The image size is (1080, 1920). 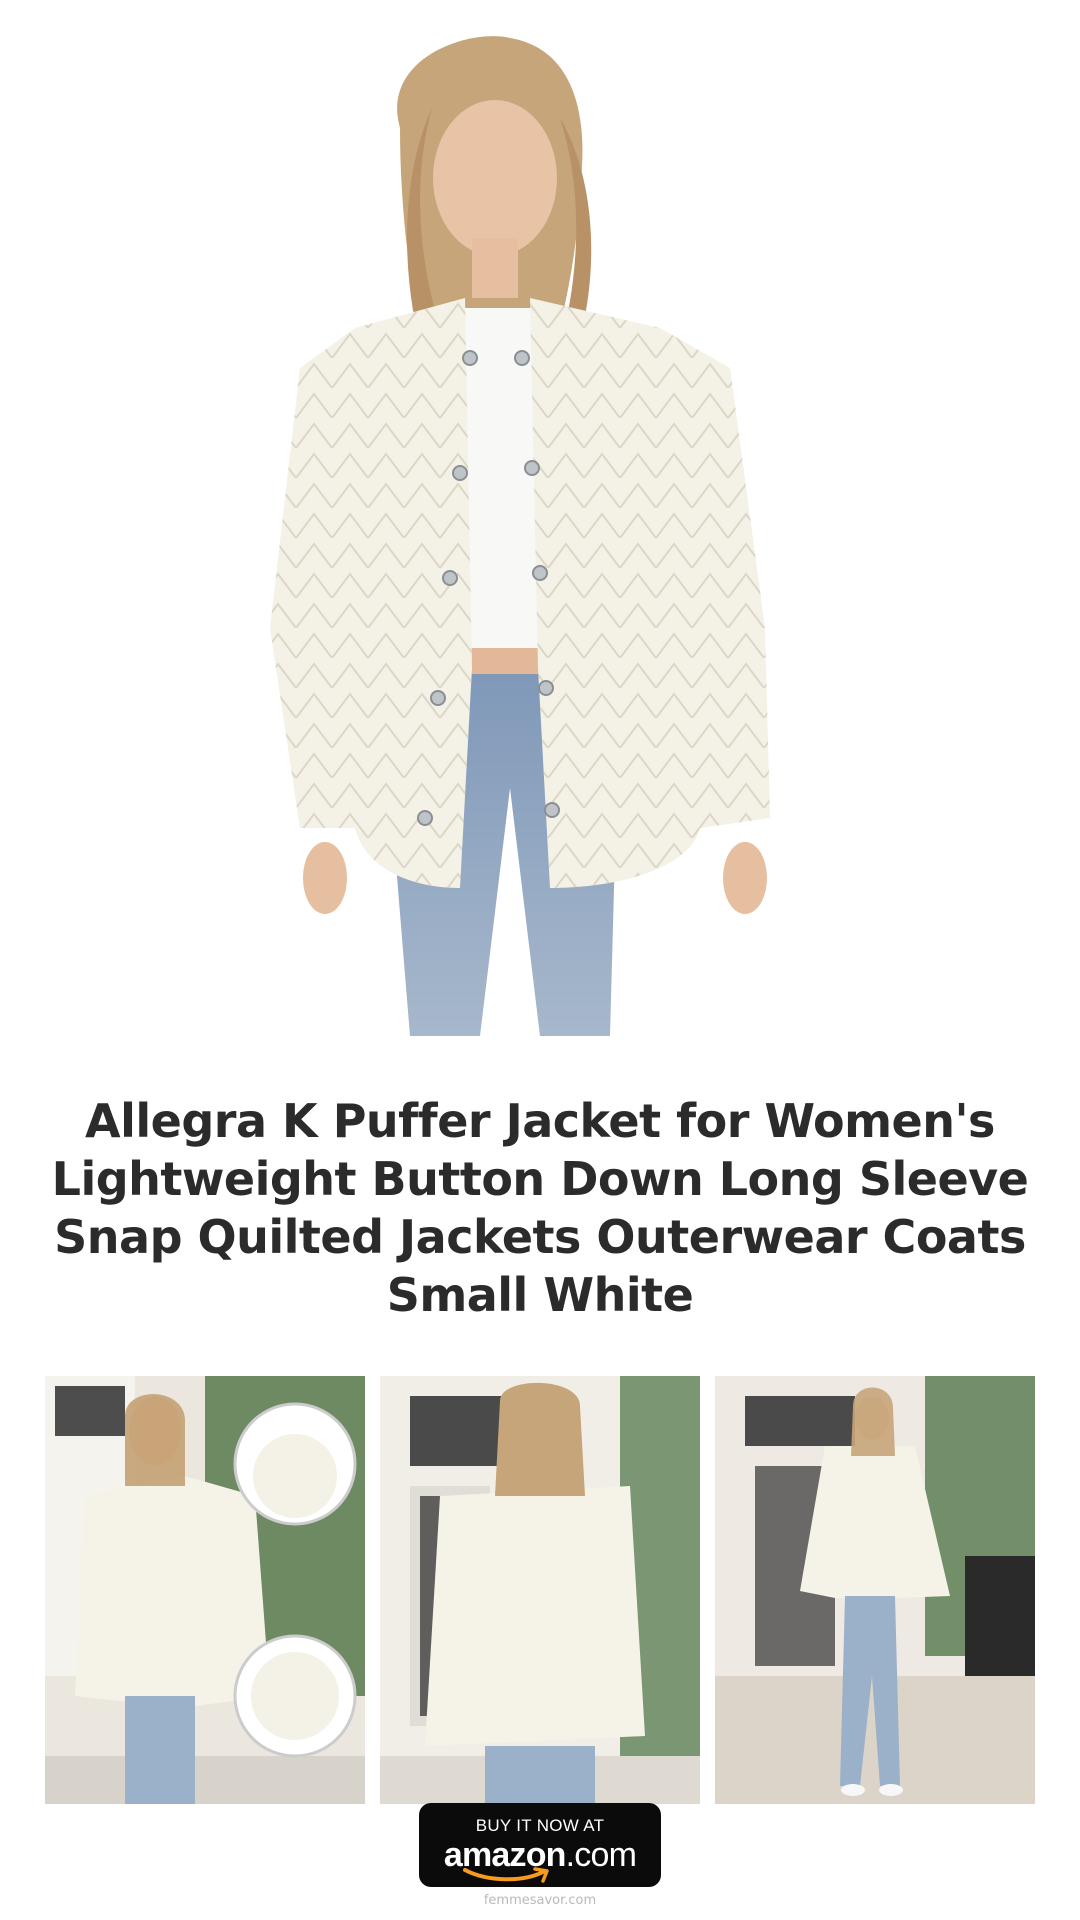 I want to click on thumbnail-back-view, so click(x=540, y=1590).